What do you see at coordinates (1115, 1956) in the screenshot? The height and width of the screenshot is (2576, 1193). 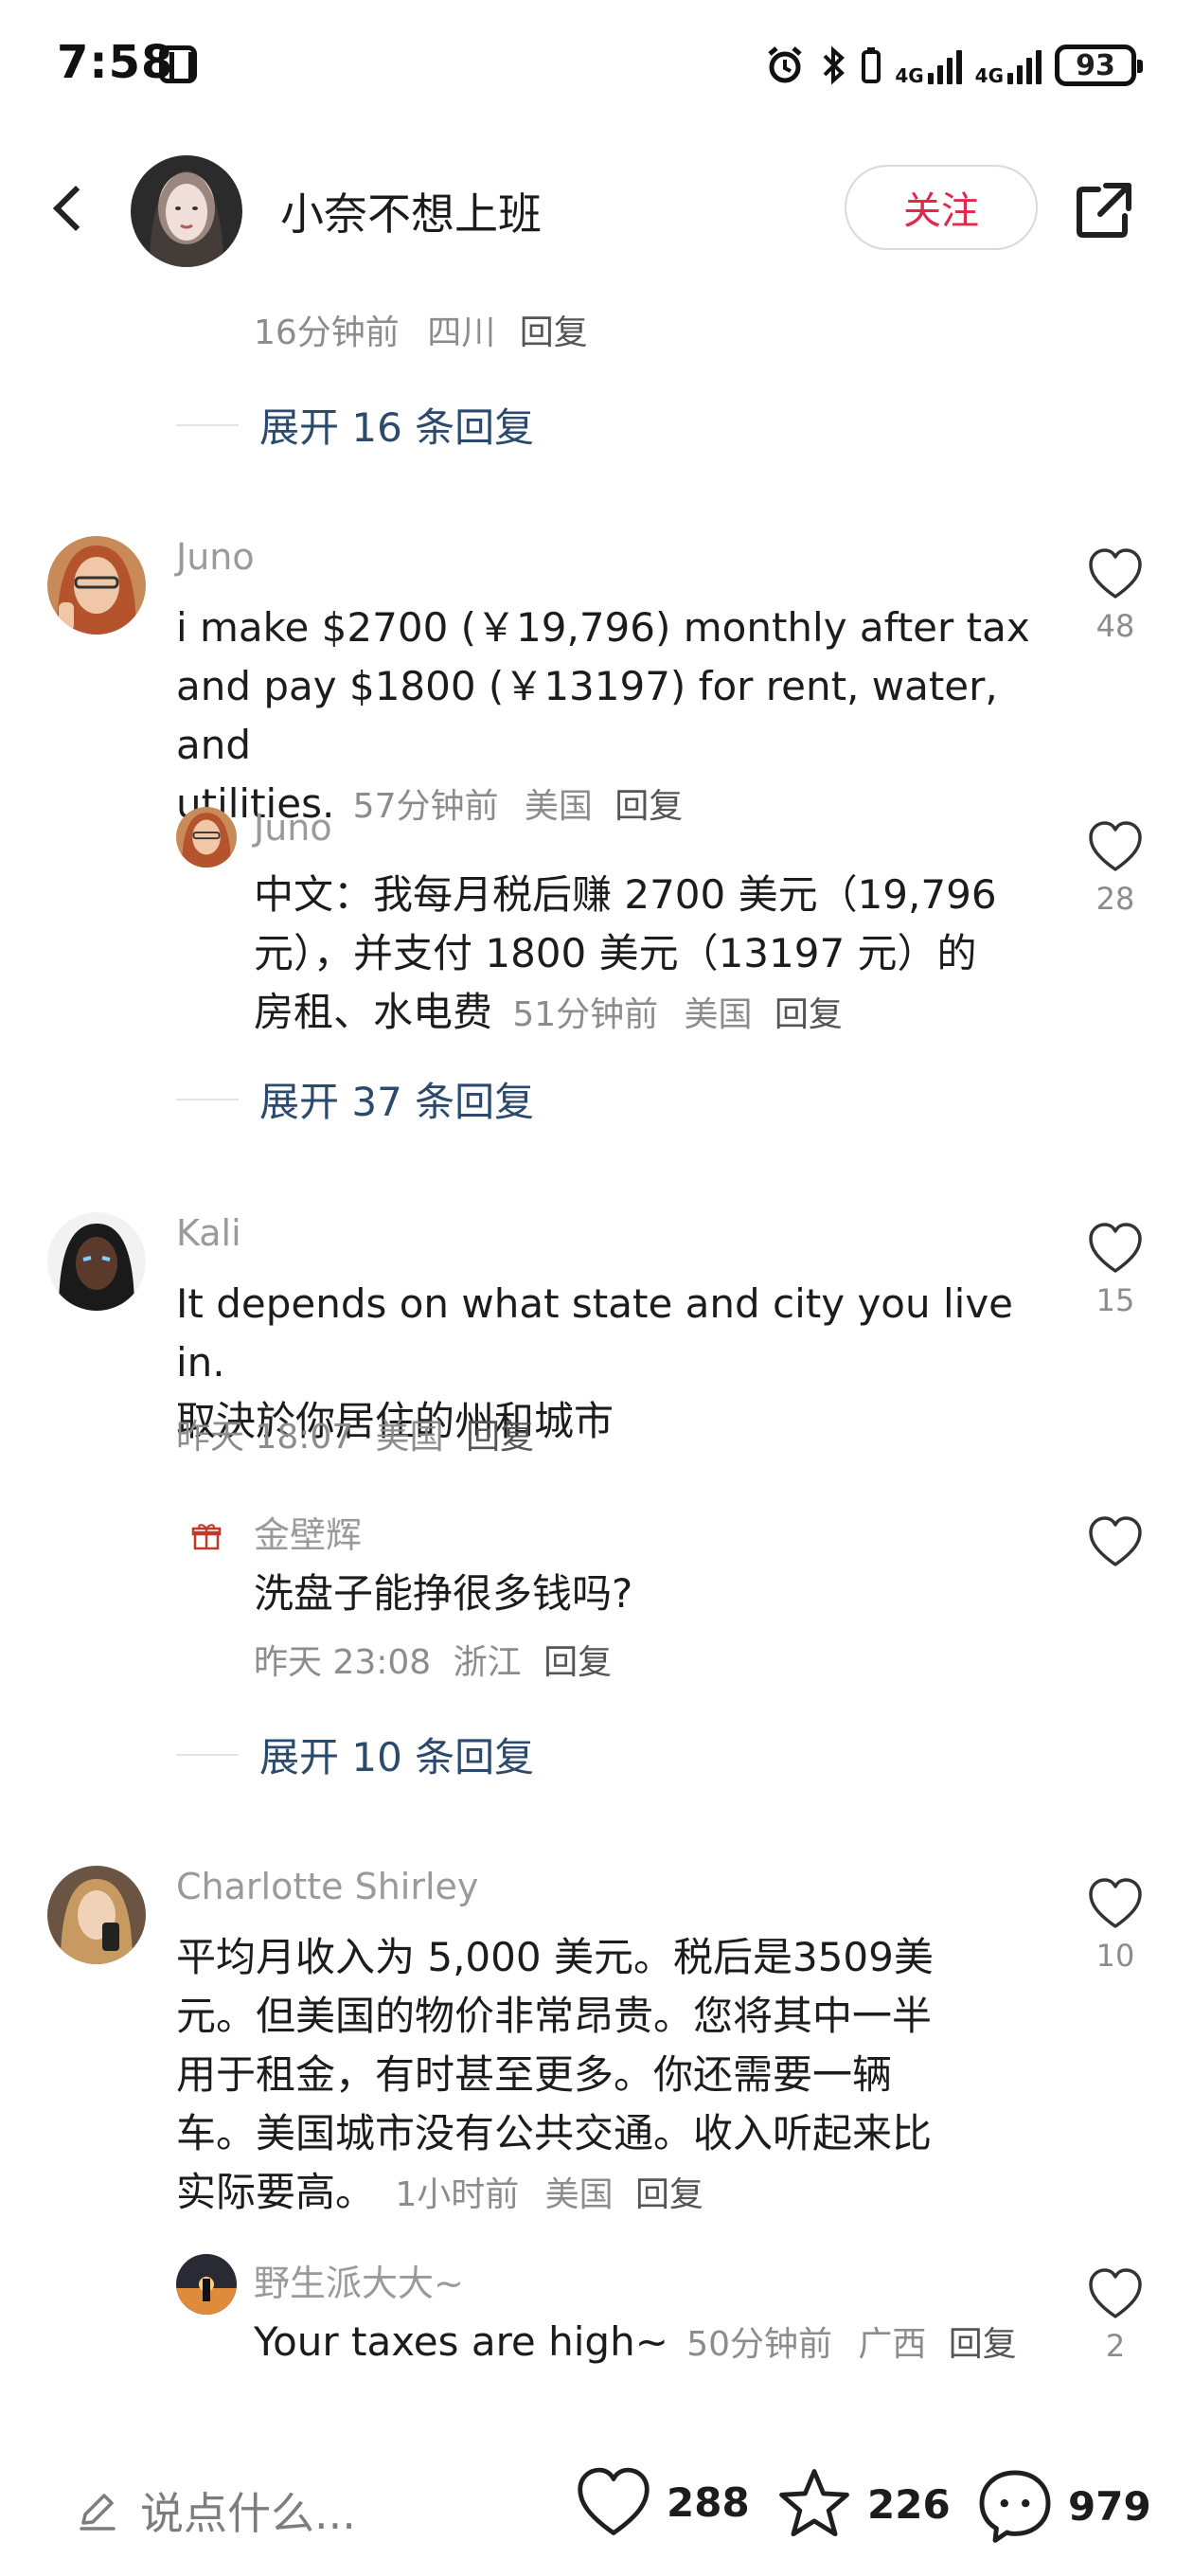 I see `like-count: 10` at bounding box center [1115, 1956].